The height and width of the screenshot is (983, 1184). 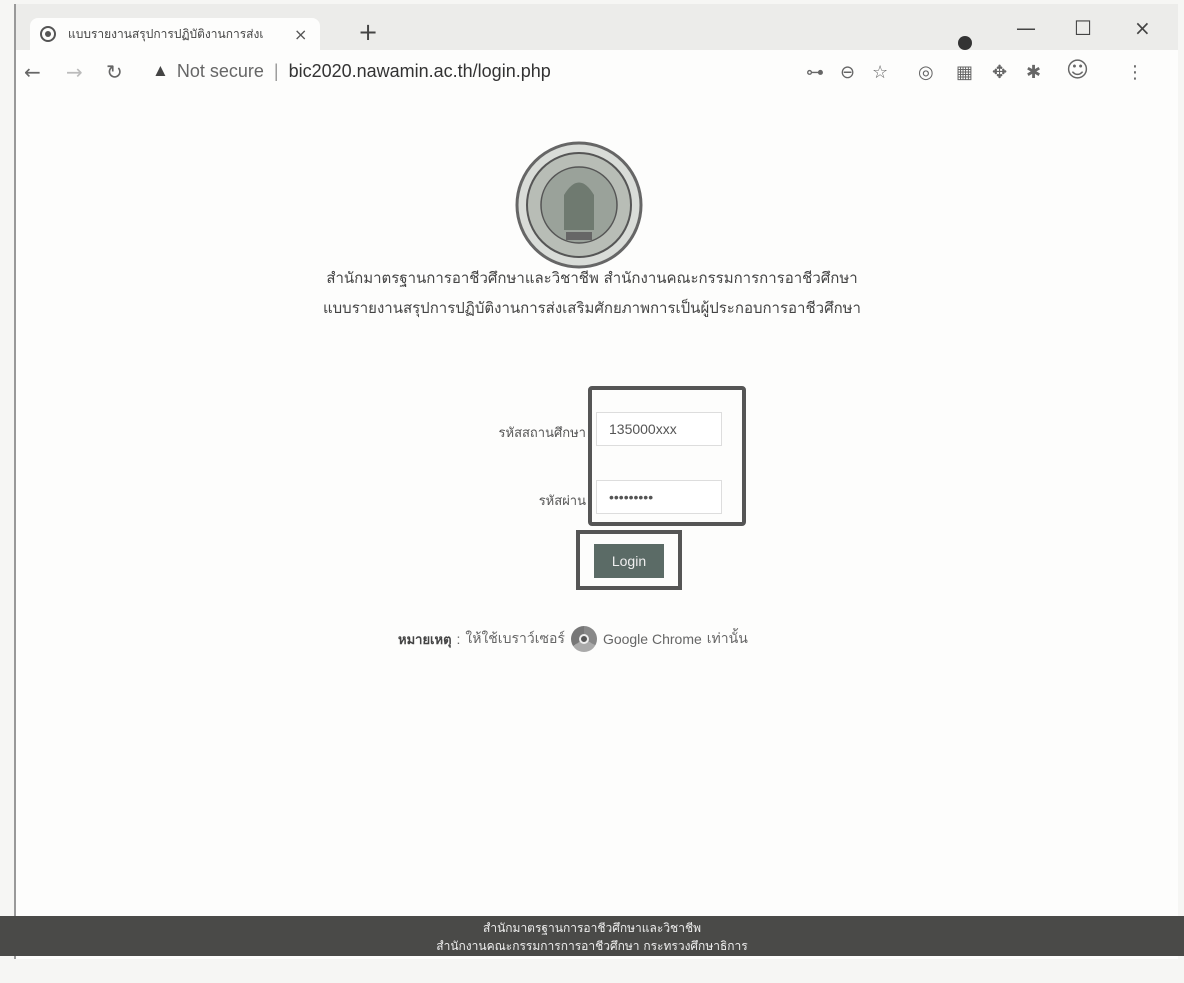 I want to click on institution-code-input: 135000xxx, so click(x=659, y=429).